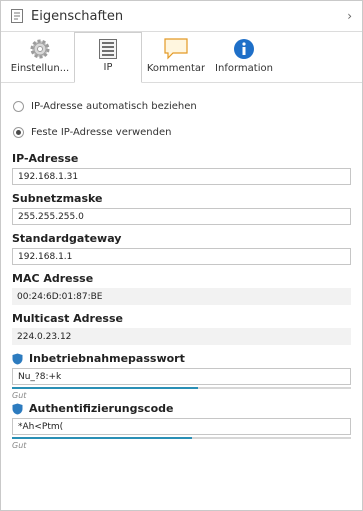 Image resolution: width=363 pixels, height=511 pixels. What do you see at coordinates (57, 198) in the screenshot?
I see `subnet-mask-label: Subnetzmaske` at bounding box center [57, 198].